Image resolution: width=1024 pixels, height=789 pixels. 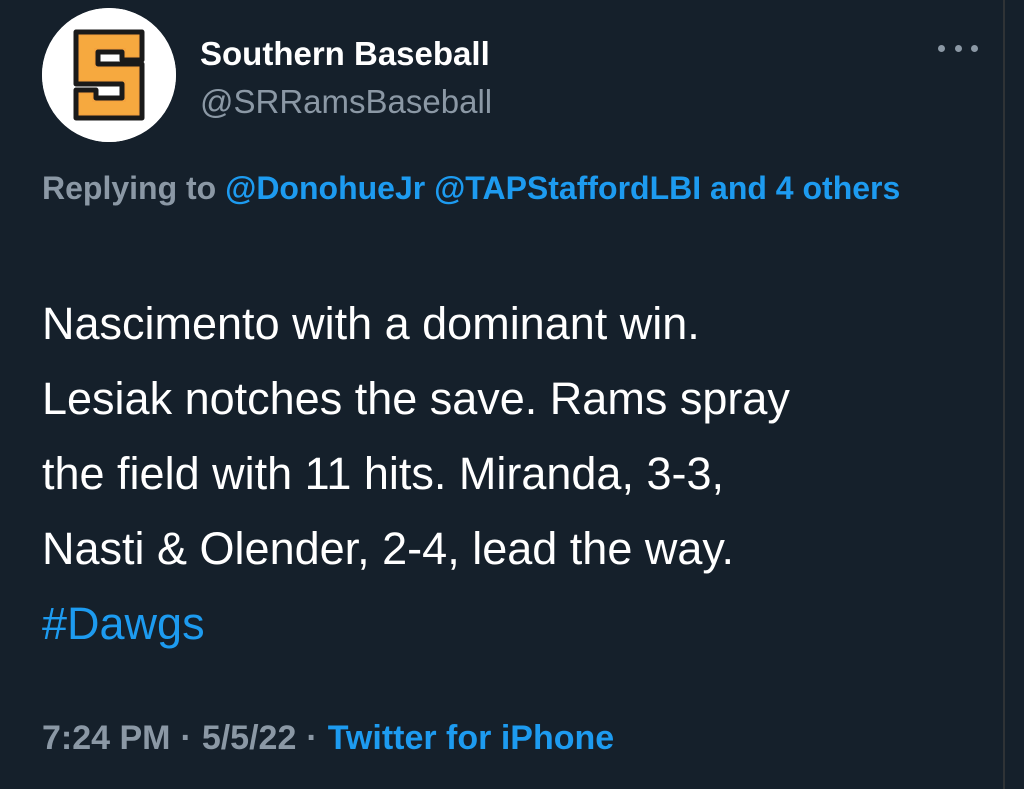 I want to click on mention-link: @DonohueJr, so click(x=325, y=188).